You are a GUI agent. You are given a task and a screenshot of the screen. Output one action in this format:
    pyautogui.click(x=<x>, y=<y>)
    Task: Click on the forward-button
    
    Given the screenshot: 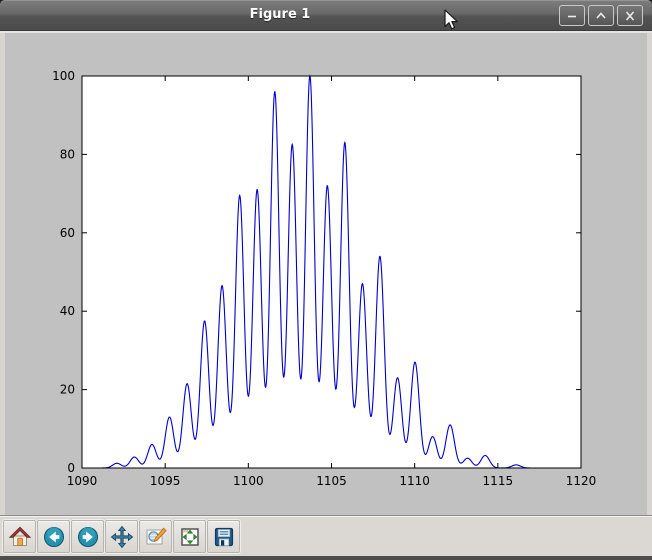 What is the action you would take?
    pyautogui.click(x=87, y=536)
    